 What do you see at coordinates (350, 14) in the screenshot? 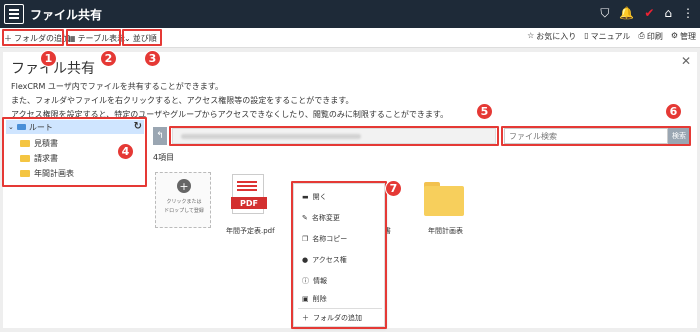
I see `app-header: ファイル共有 ⛉ 🔔 ✔ ⌂ ⋮` at bounding box center [350, 14].